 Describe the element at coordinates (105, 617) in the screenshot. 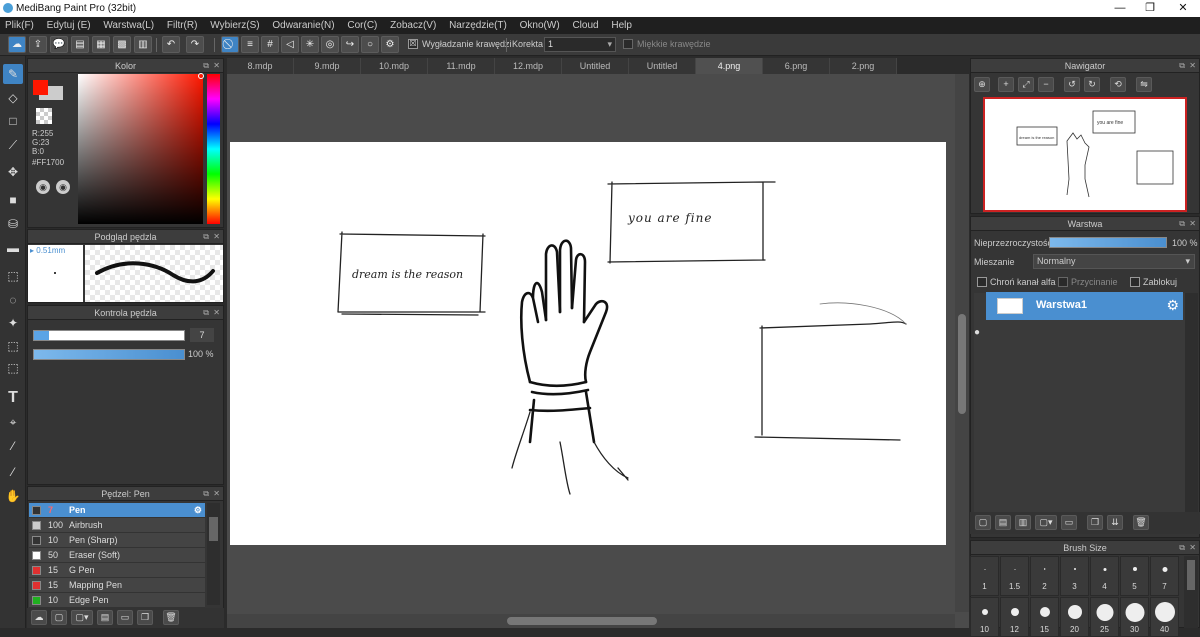

I see `duplicate-brush-icon: ▤` at that location.